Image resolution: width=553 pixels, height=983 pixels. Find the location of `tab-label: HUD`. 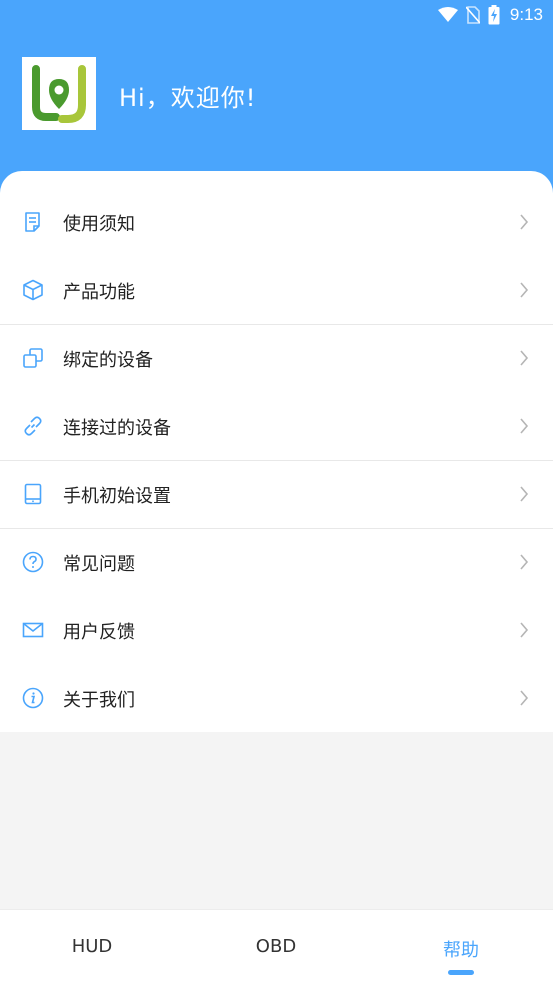

tab-label: HUD is located at coordinates (92, 946).